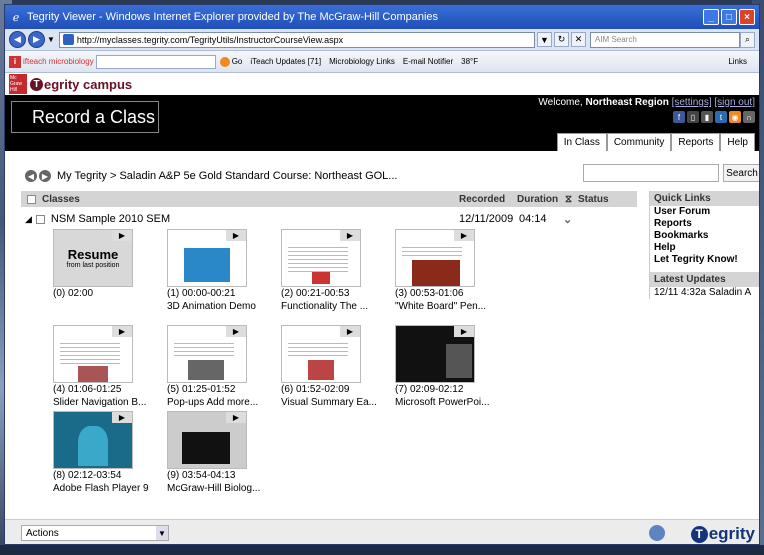 The height and width of the screenshot is (555, 764). Describe the element at coordinates (737, 61) in the screenshot. I see `toolbar-links: Links` at that location.